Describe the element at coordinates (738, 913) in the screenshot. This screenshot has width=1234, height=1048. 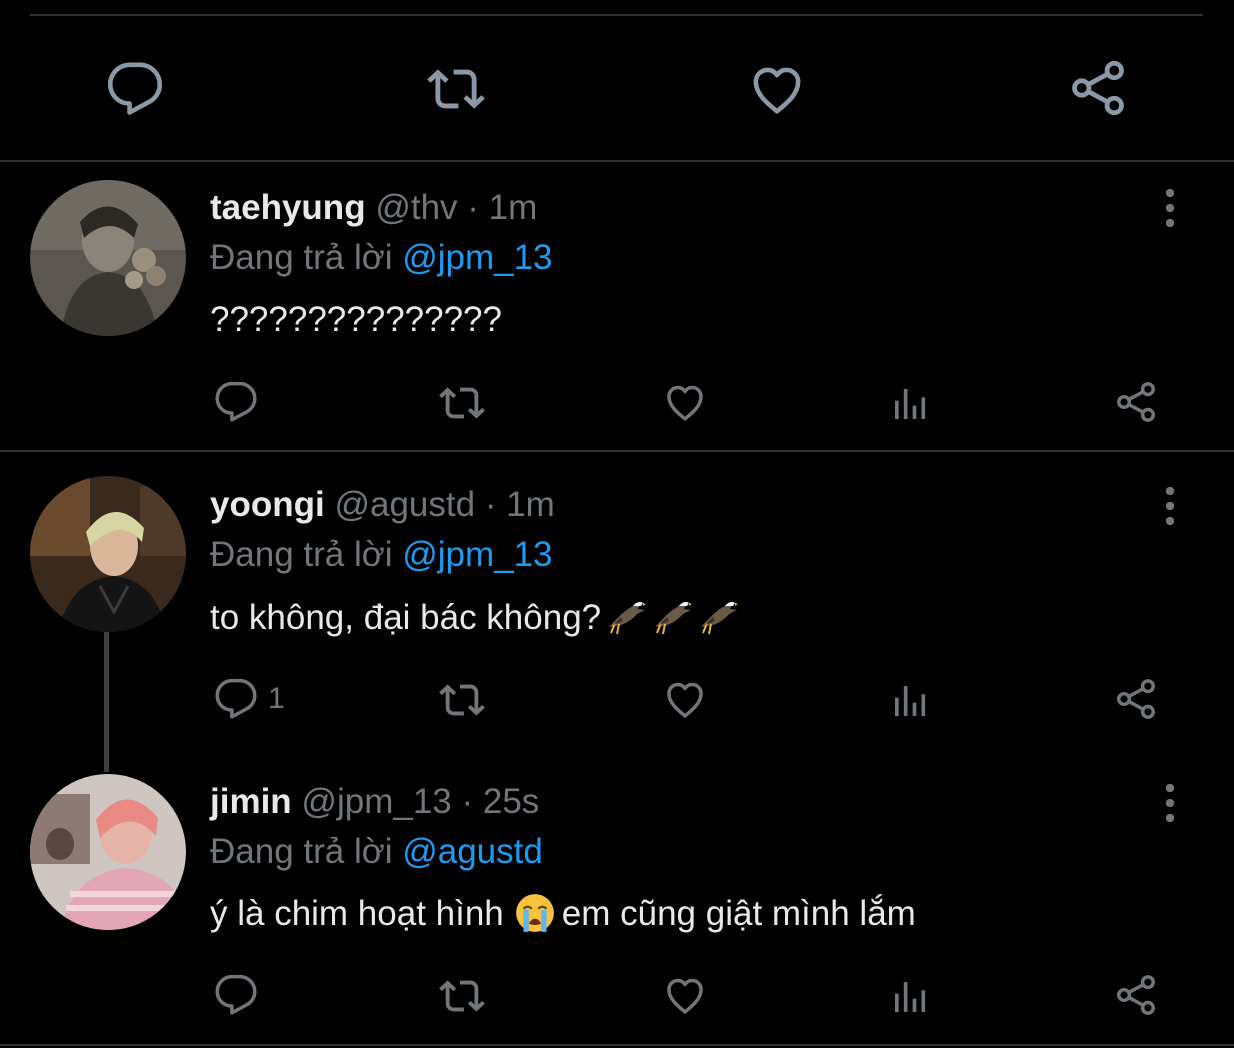
I see `tweet-text-after: em cũng giật mình lắm` at that location.